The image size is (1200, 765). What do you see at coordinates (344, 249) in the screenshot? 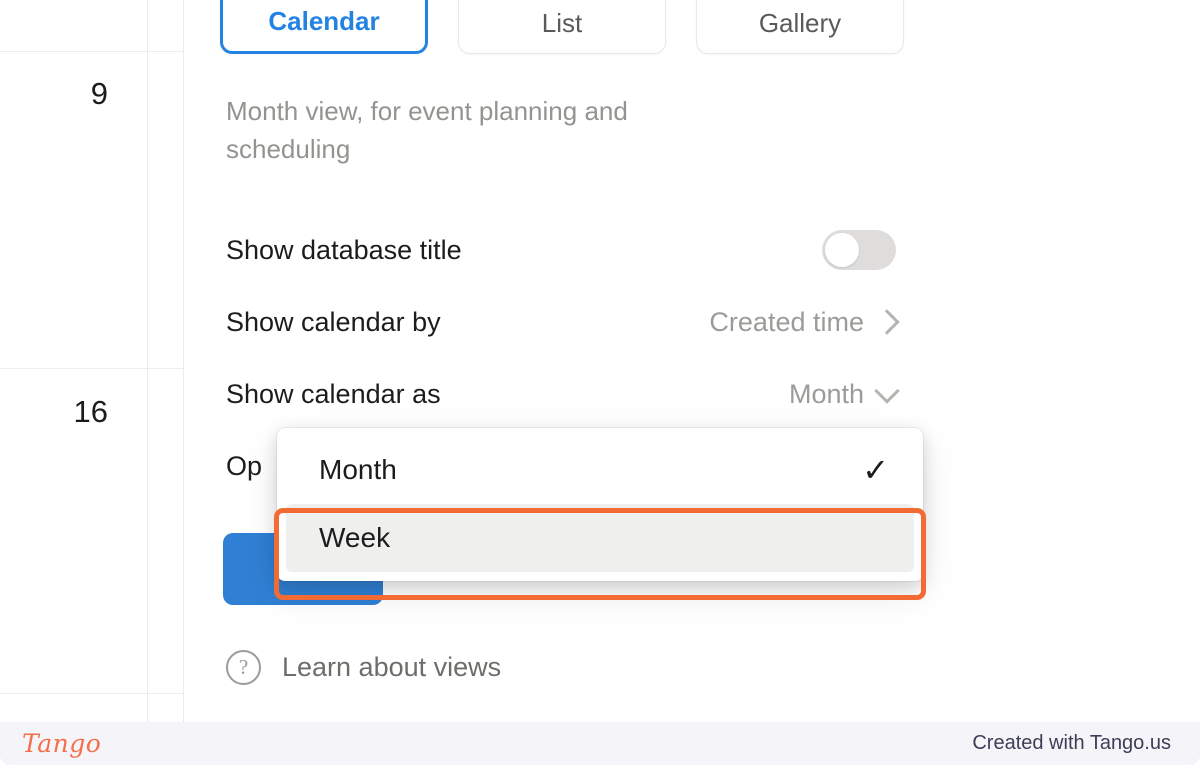
I see `setting-label-show-database-title: Show database title` at bounding box center [344, 249].